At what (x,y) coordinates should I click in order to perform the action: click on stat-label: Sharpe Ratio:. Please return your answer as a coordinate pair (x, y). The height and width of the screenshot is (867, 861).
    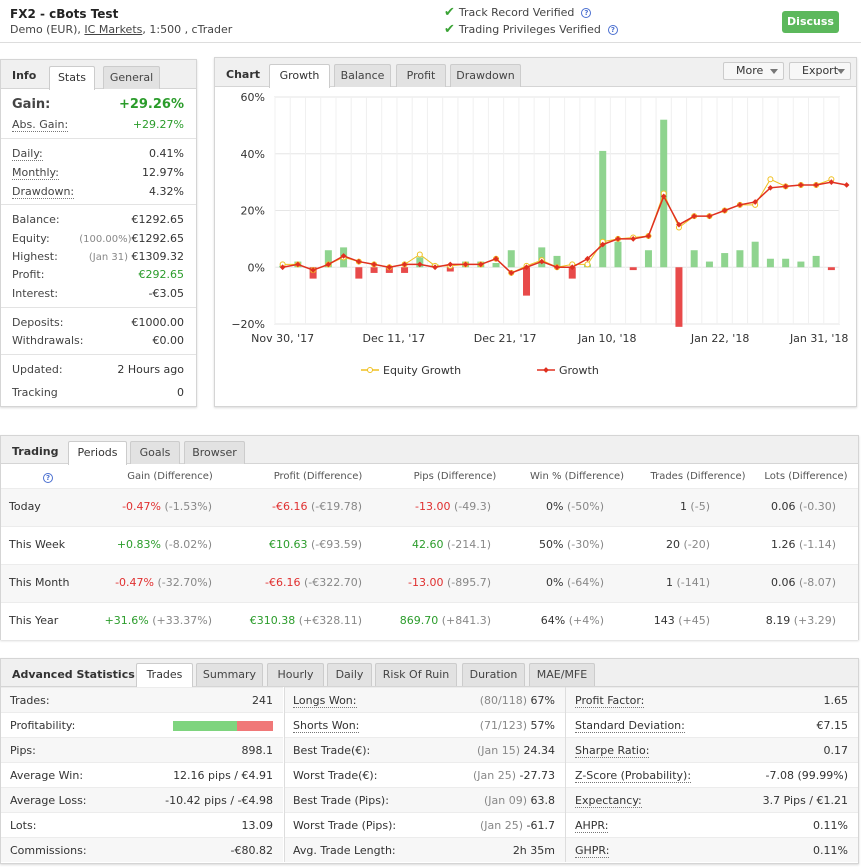
    Looking at the image, I should click on (612, 751).